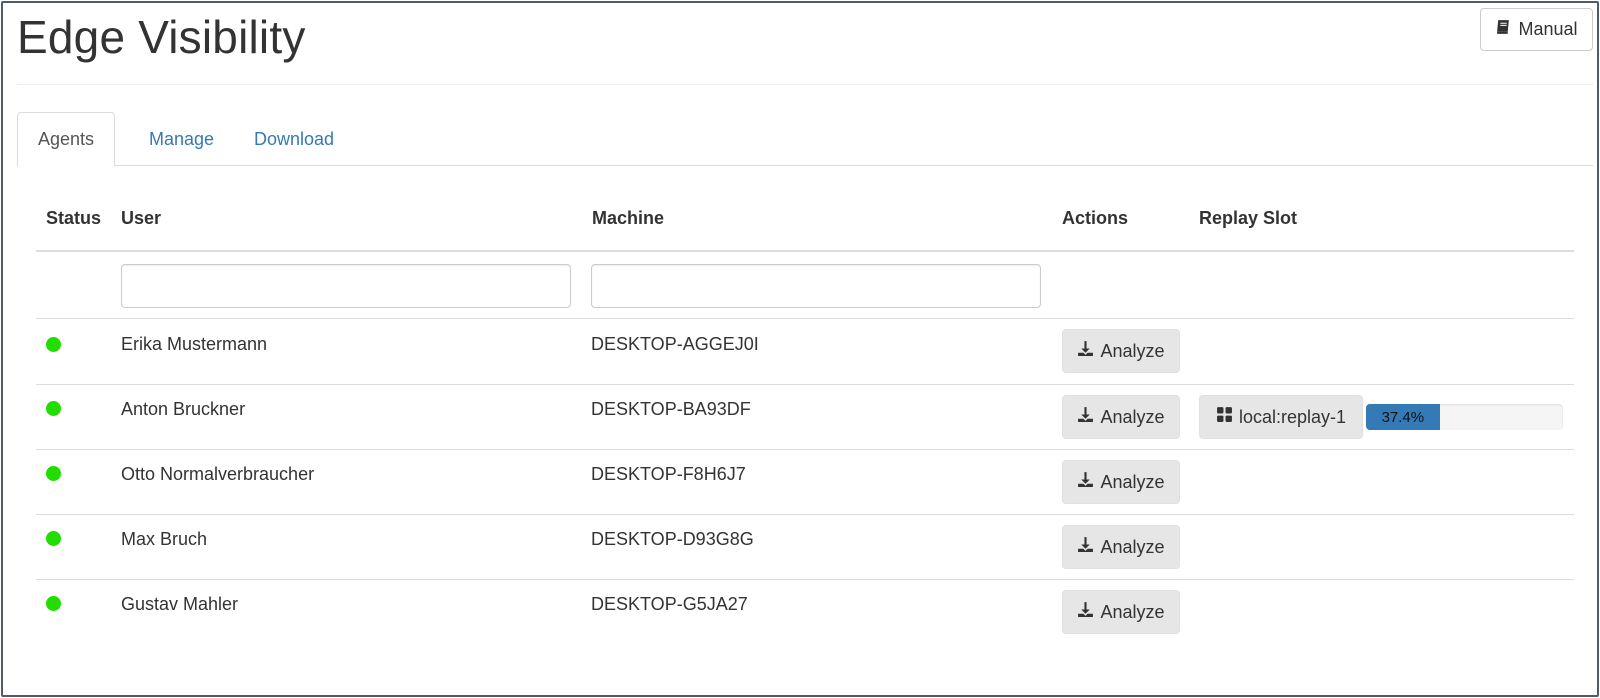 The height and width of the screenshot is (698, 1600). Describe the element at coordinates (805, 251) in the screenshot. I see `table-header-divider` at that location.